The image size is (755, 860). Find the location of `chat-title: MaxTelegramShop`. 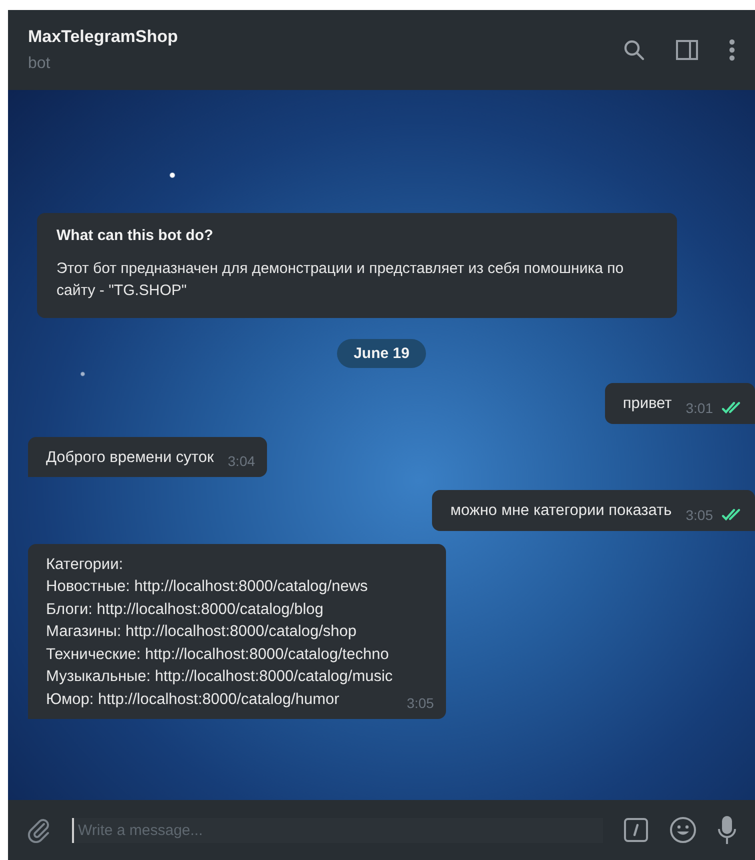

chat-title: MaxTelegramShop is located at coordinates (103, 37).